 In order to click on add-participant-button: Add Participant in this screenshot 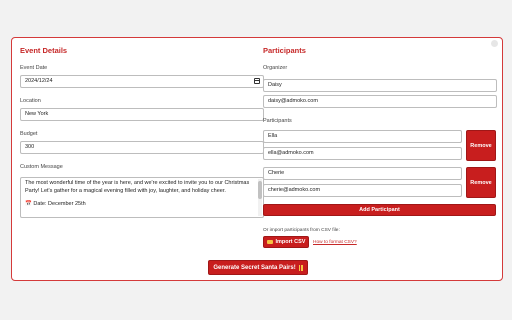, I will do `click(379, 210)`.